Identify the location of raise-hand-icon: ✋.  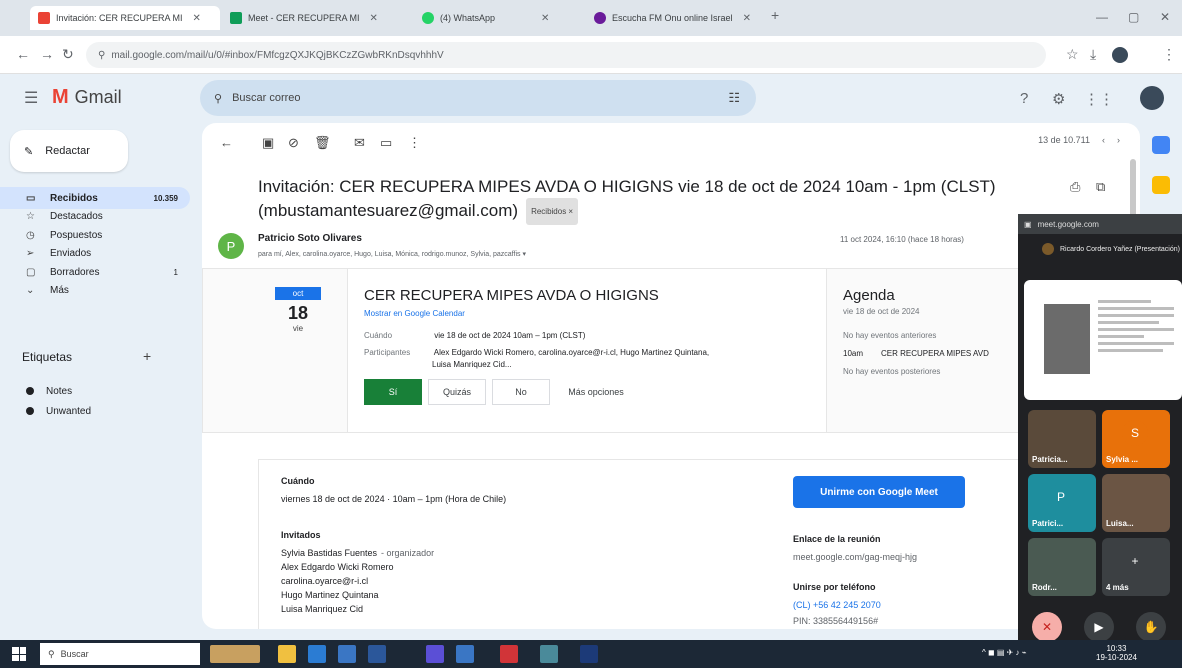
(1151, 627).